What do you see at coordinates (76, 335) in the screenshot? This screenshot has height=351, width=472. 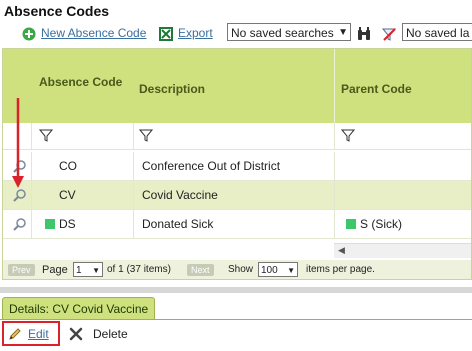 I see `delete-icon` at bounding box center [76, 335].